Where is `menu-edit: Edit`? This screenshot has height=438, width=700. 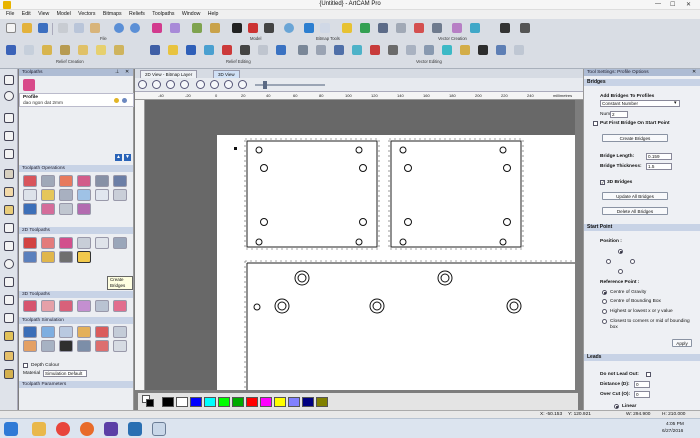 menu-edit: Edit is located at coordinates (26, 14).